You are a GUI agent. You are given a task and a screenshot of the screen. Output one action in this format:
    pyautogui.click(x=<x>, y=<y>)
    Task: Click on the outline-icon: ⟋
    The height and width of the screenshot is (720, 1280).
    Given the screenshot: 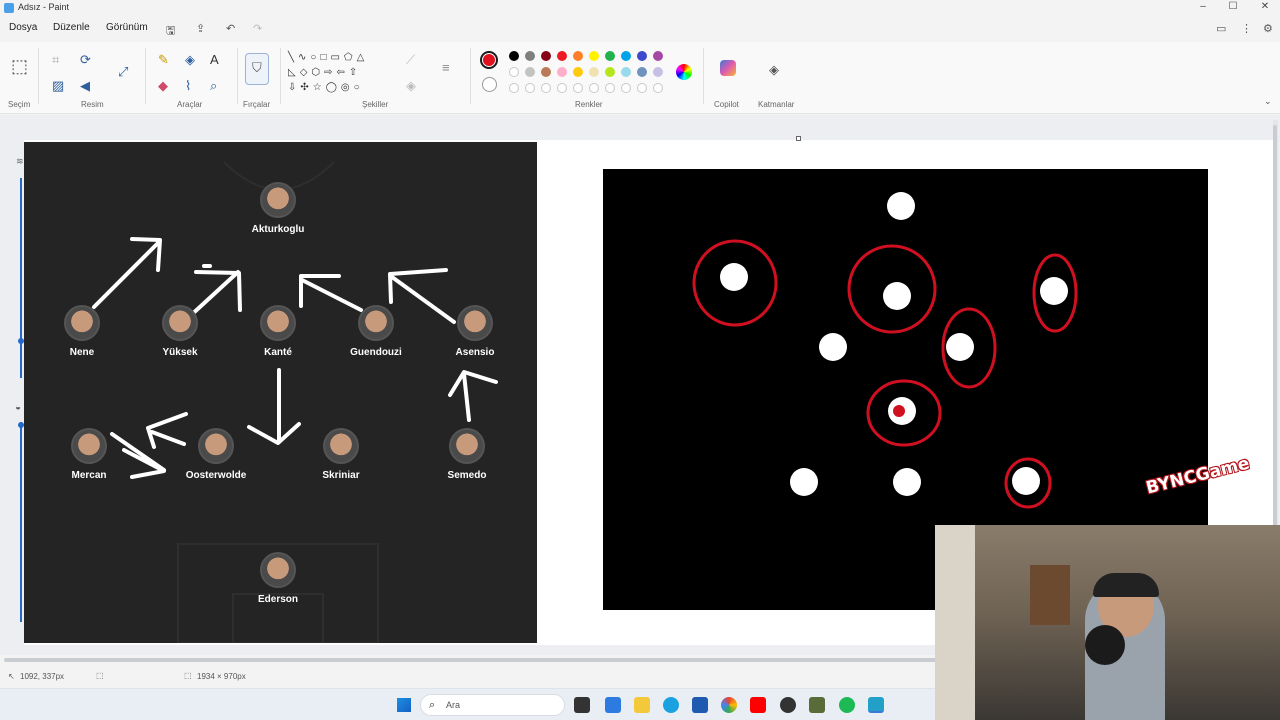 What is the action you would take?
    pyautogui.click(x=410, y=60)
    